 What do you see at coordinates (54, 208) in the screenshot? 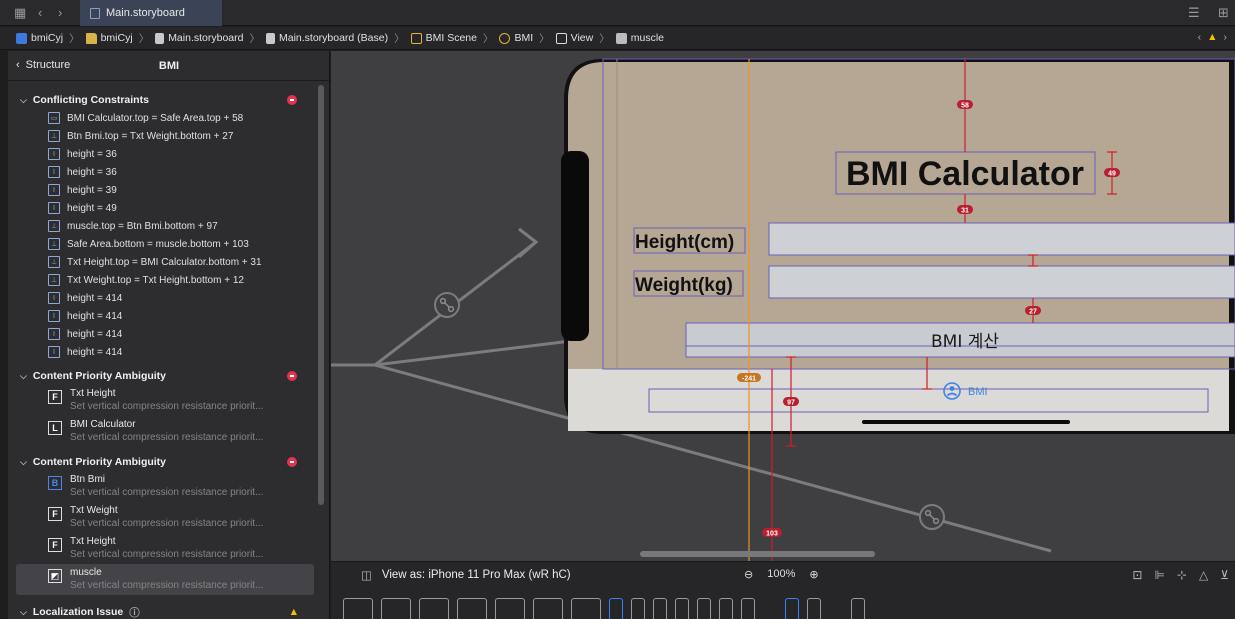
I see `constraint-icon: I` at bounding box center [54, 208].